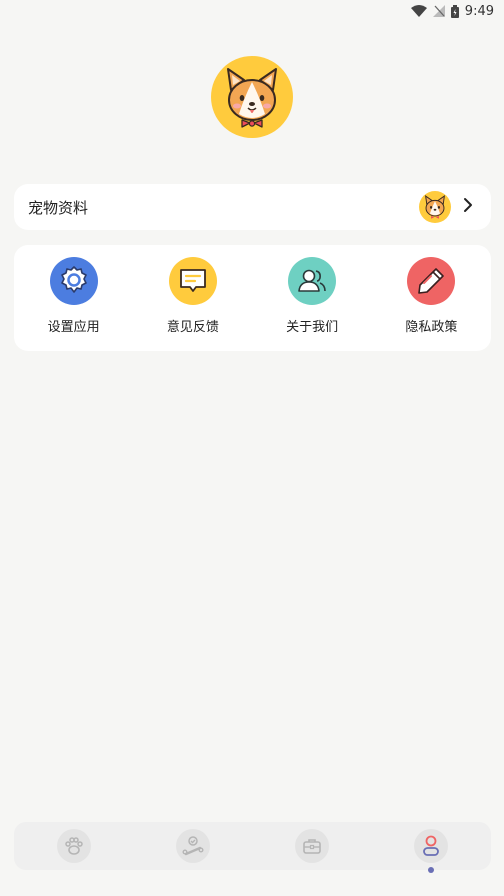  Describe the element at coordinates (252, 298) in the screenshot. I see `menu-grid: 设置应用 意见反馈 关于我们 隐私政策` at that location.